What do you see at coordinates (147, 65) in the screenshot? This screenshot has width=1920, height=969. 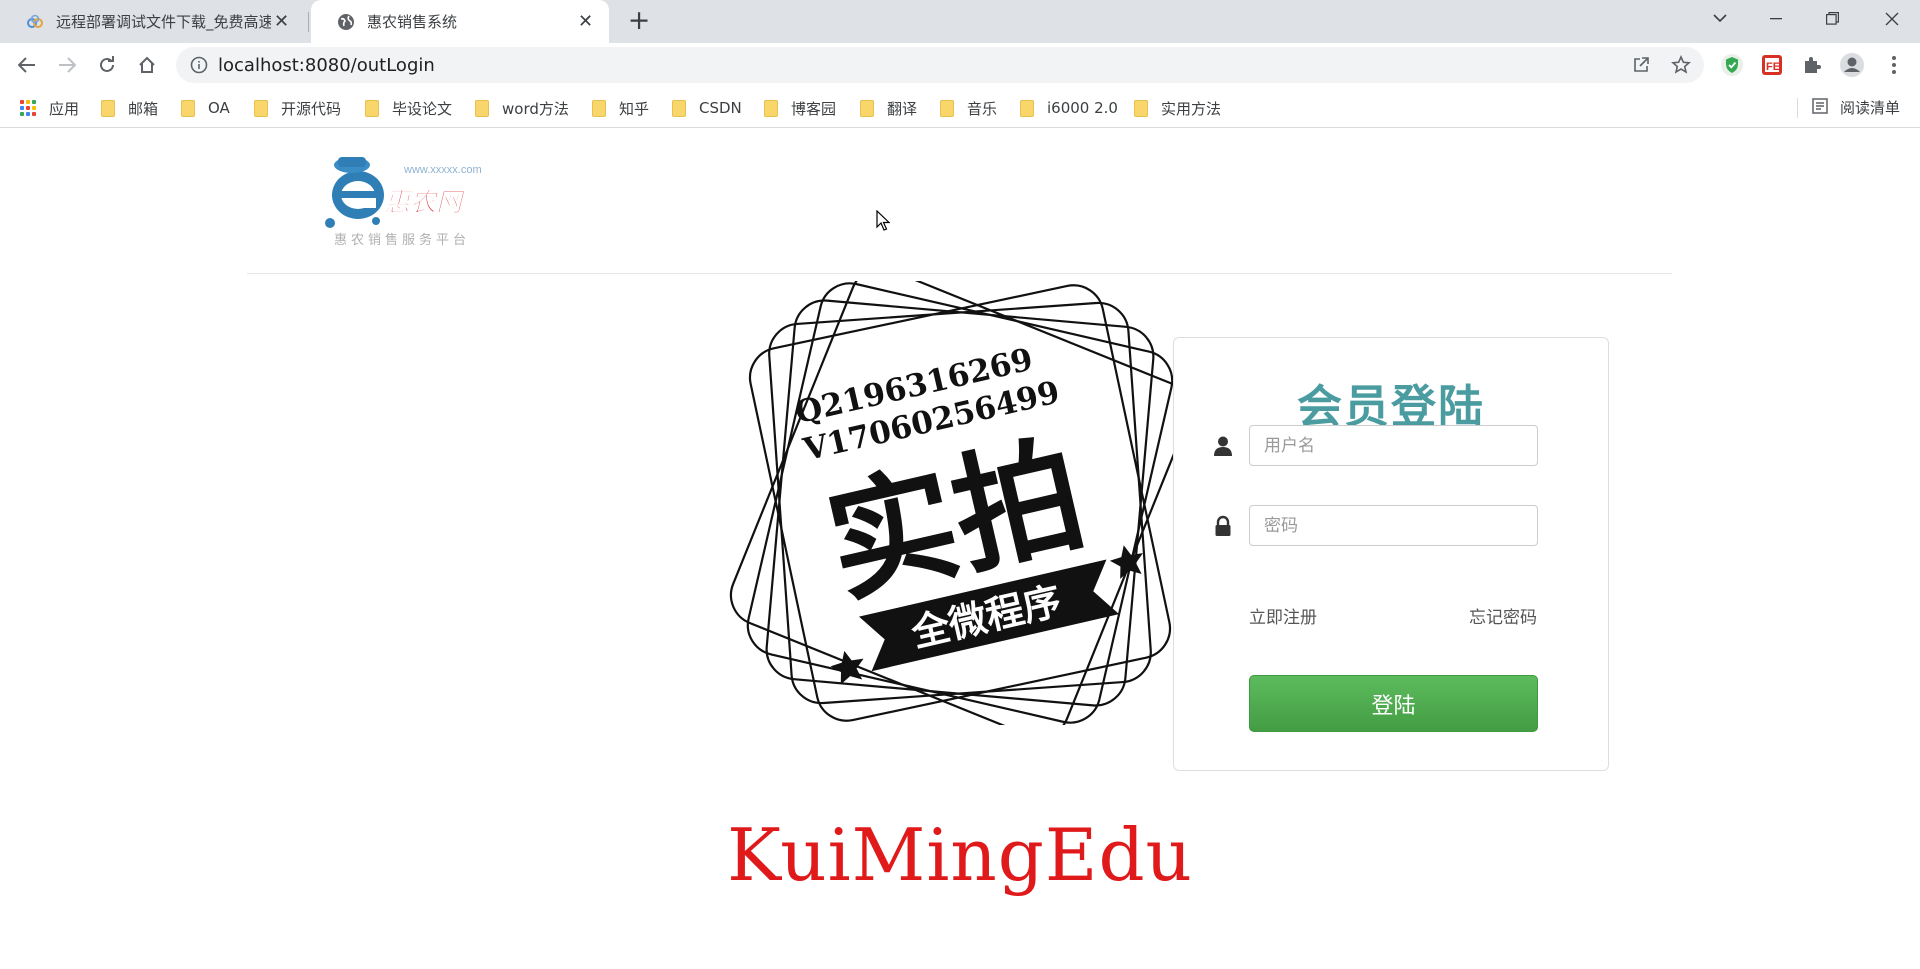 I see `home-icon` at bounding box center [147, 65].